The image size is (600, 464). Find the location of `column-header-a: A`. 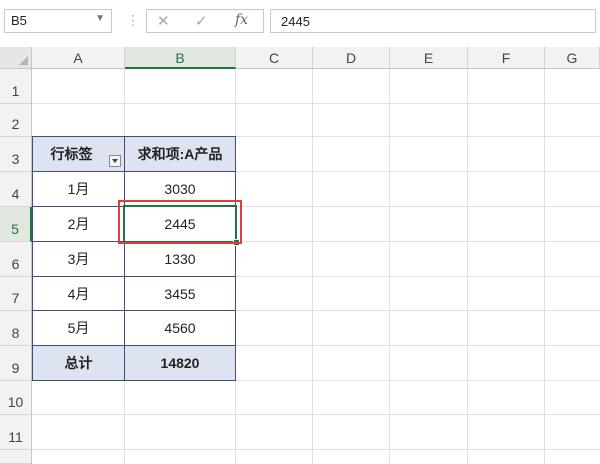

column-header-a: A is located at coordinates (78, 58).